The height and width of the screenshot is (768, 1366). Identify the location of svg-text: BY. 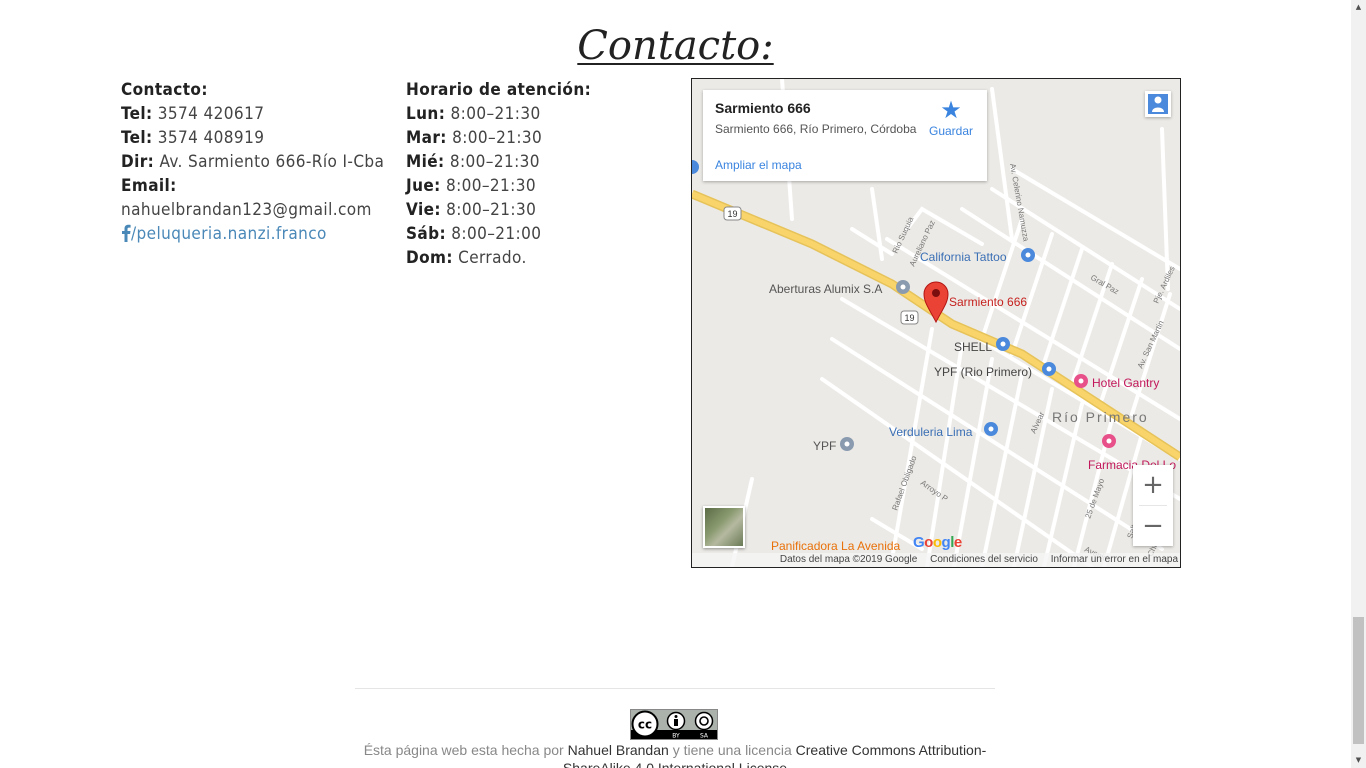
(676, 736).